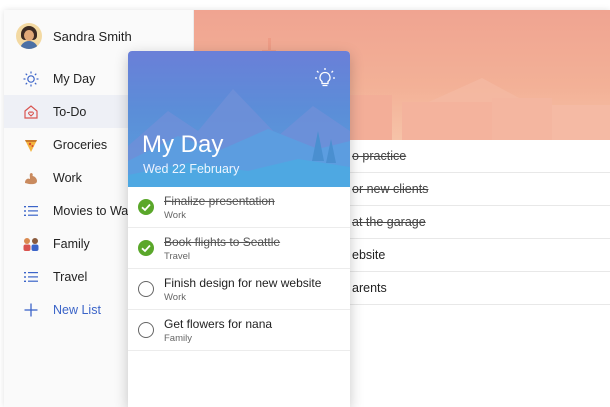 This screenshot has height=407, width=610. What do you see at coordinates (77, 309) in the screenshot?
I see `new-list-label: New List` at bounding box center [77, 309].